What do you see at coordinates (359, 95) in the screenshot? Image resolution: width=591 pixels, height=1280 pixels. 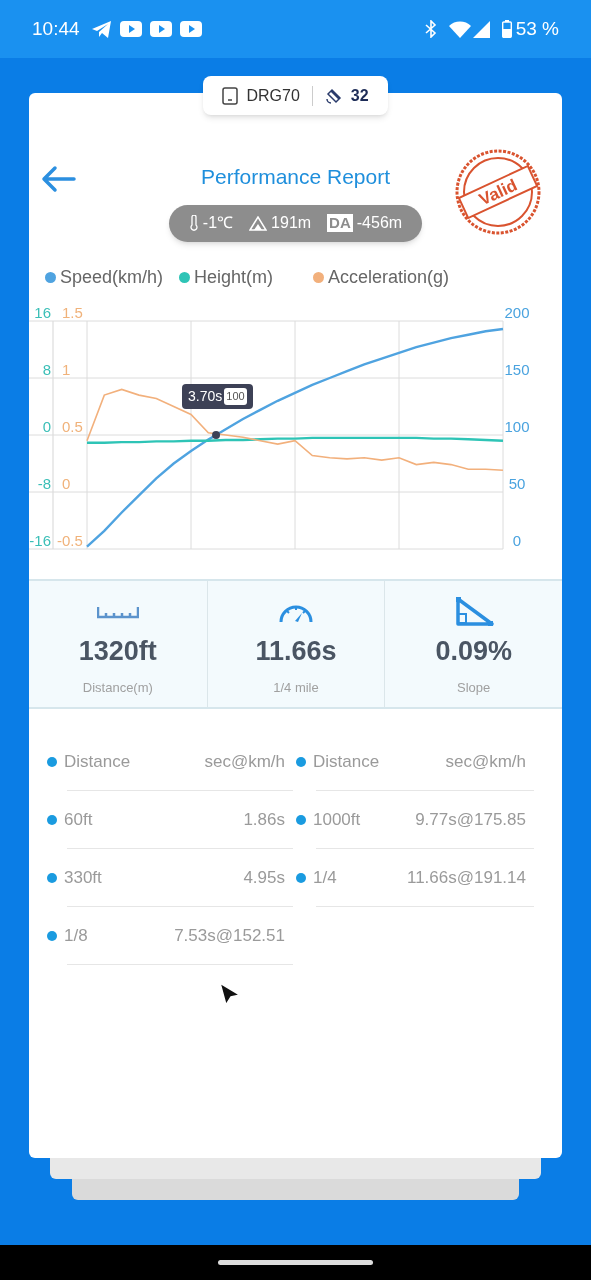 I see `satellite-count: 32` at bounding box center [359, 95].